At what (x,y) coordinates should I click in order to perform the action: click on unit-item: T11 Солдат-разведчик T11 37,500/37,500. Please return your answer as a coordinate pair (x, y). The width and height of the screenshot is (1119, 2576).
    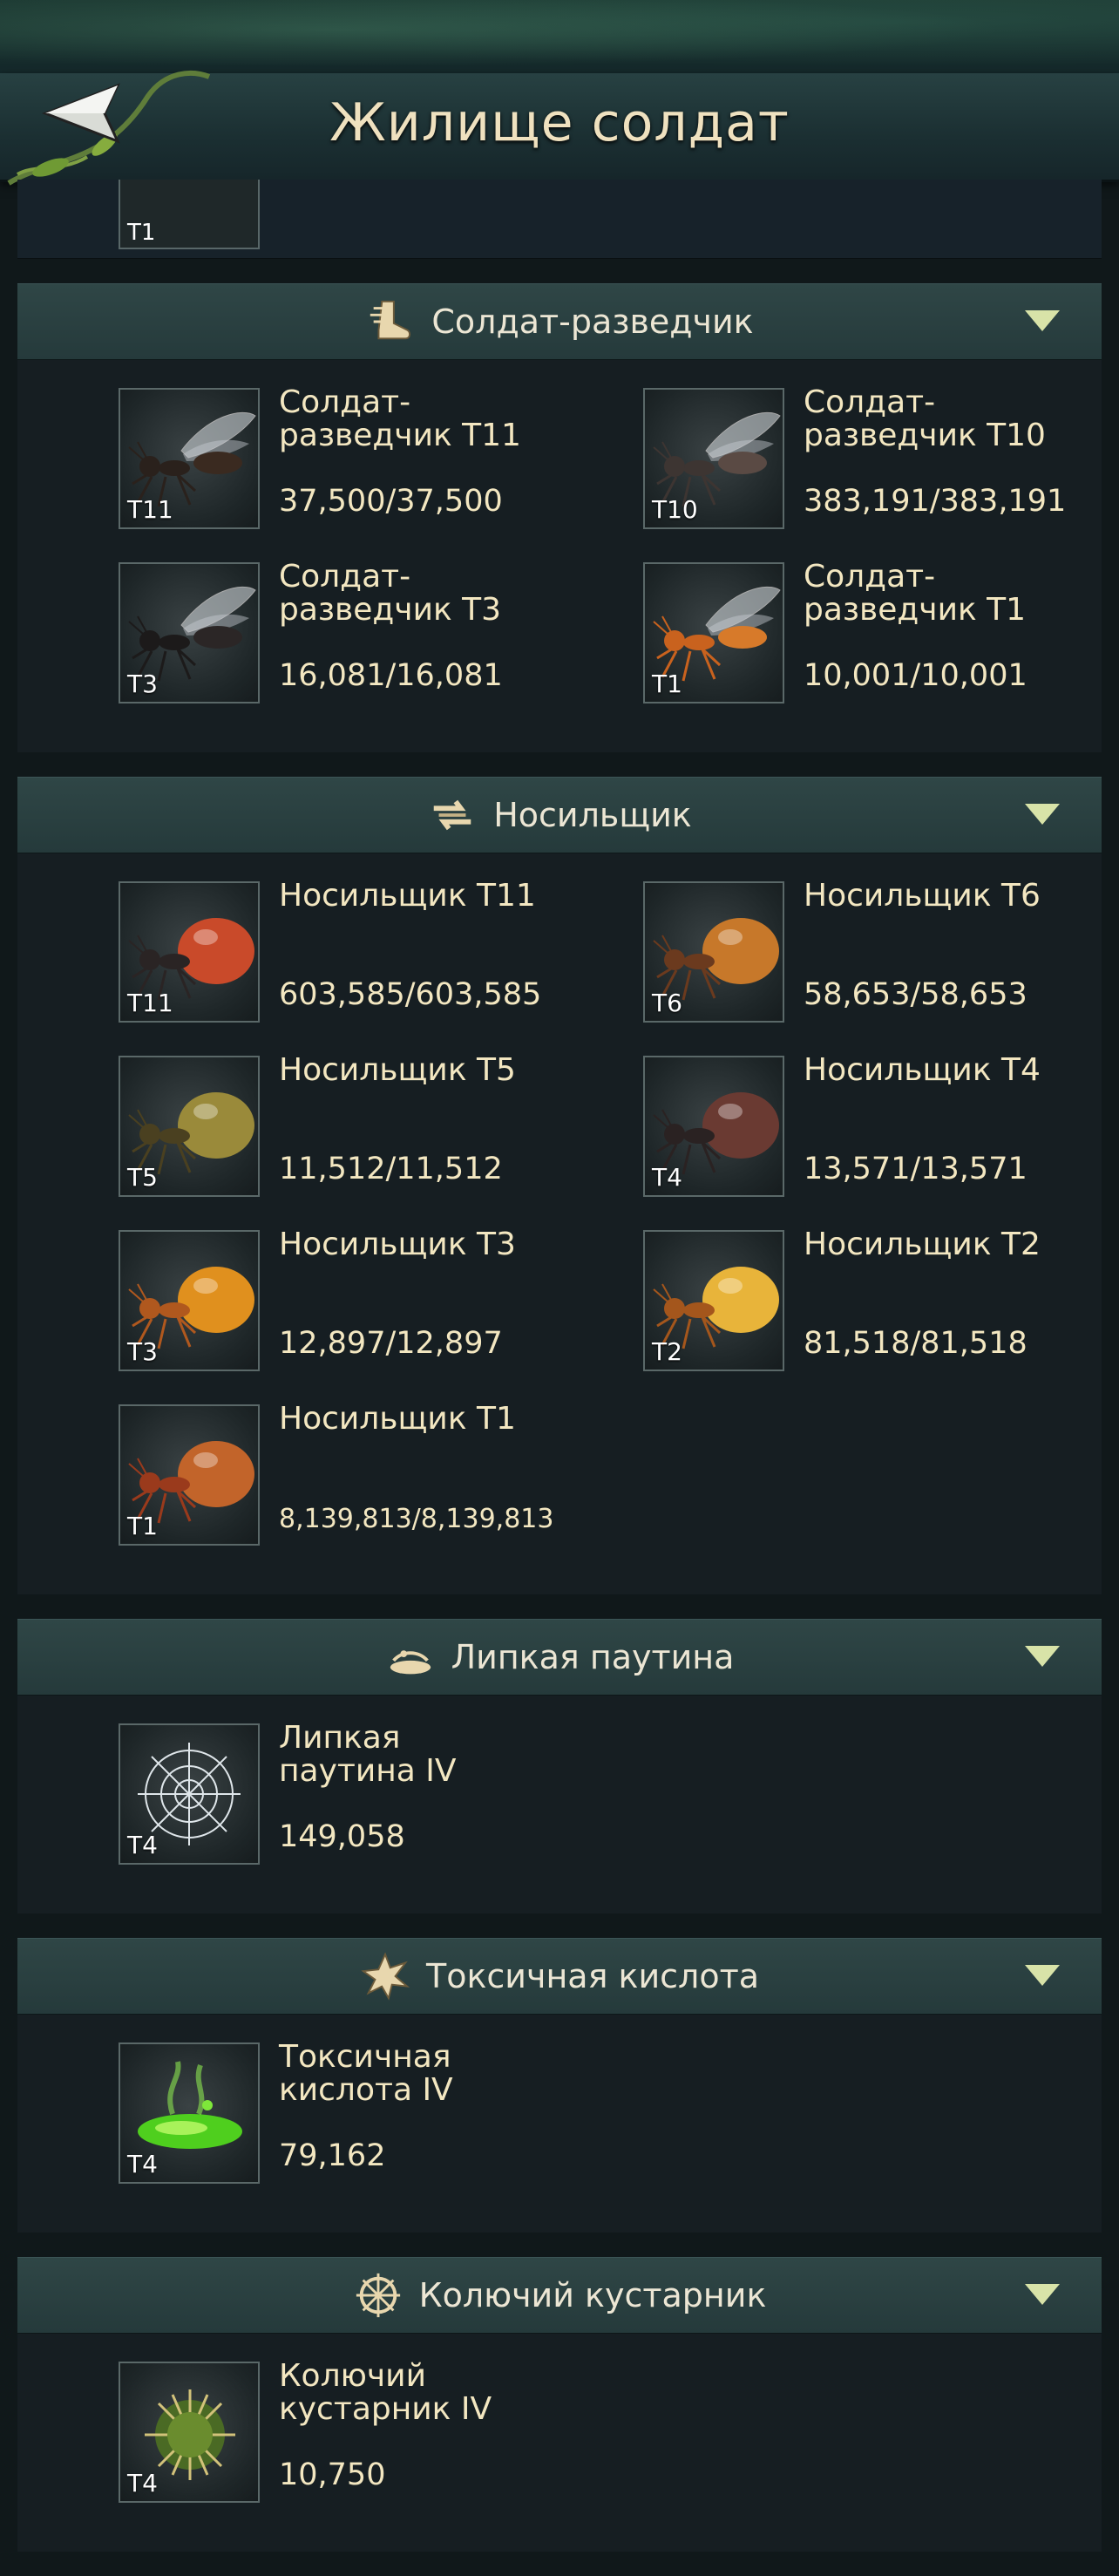
    Looking at the image, I should click on (279, 473).